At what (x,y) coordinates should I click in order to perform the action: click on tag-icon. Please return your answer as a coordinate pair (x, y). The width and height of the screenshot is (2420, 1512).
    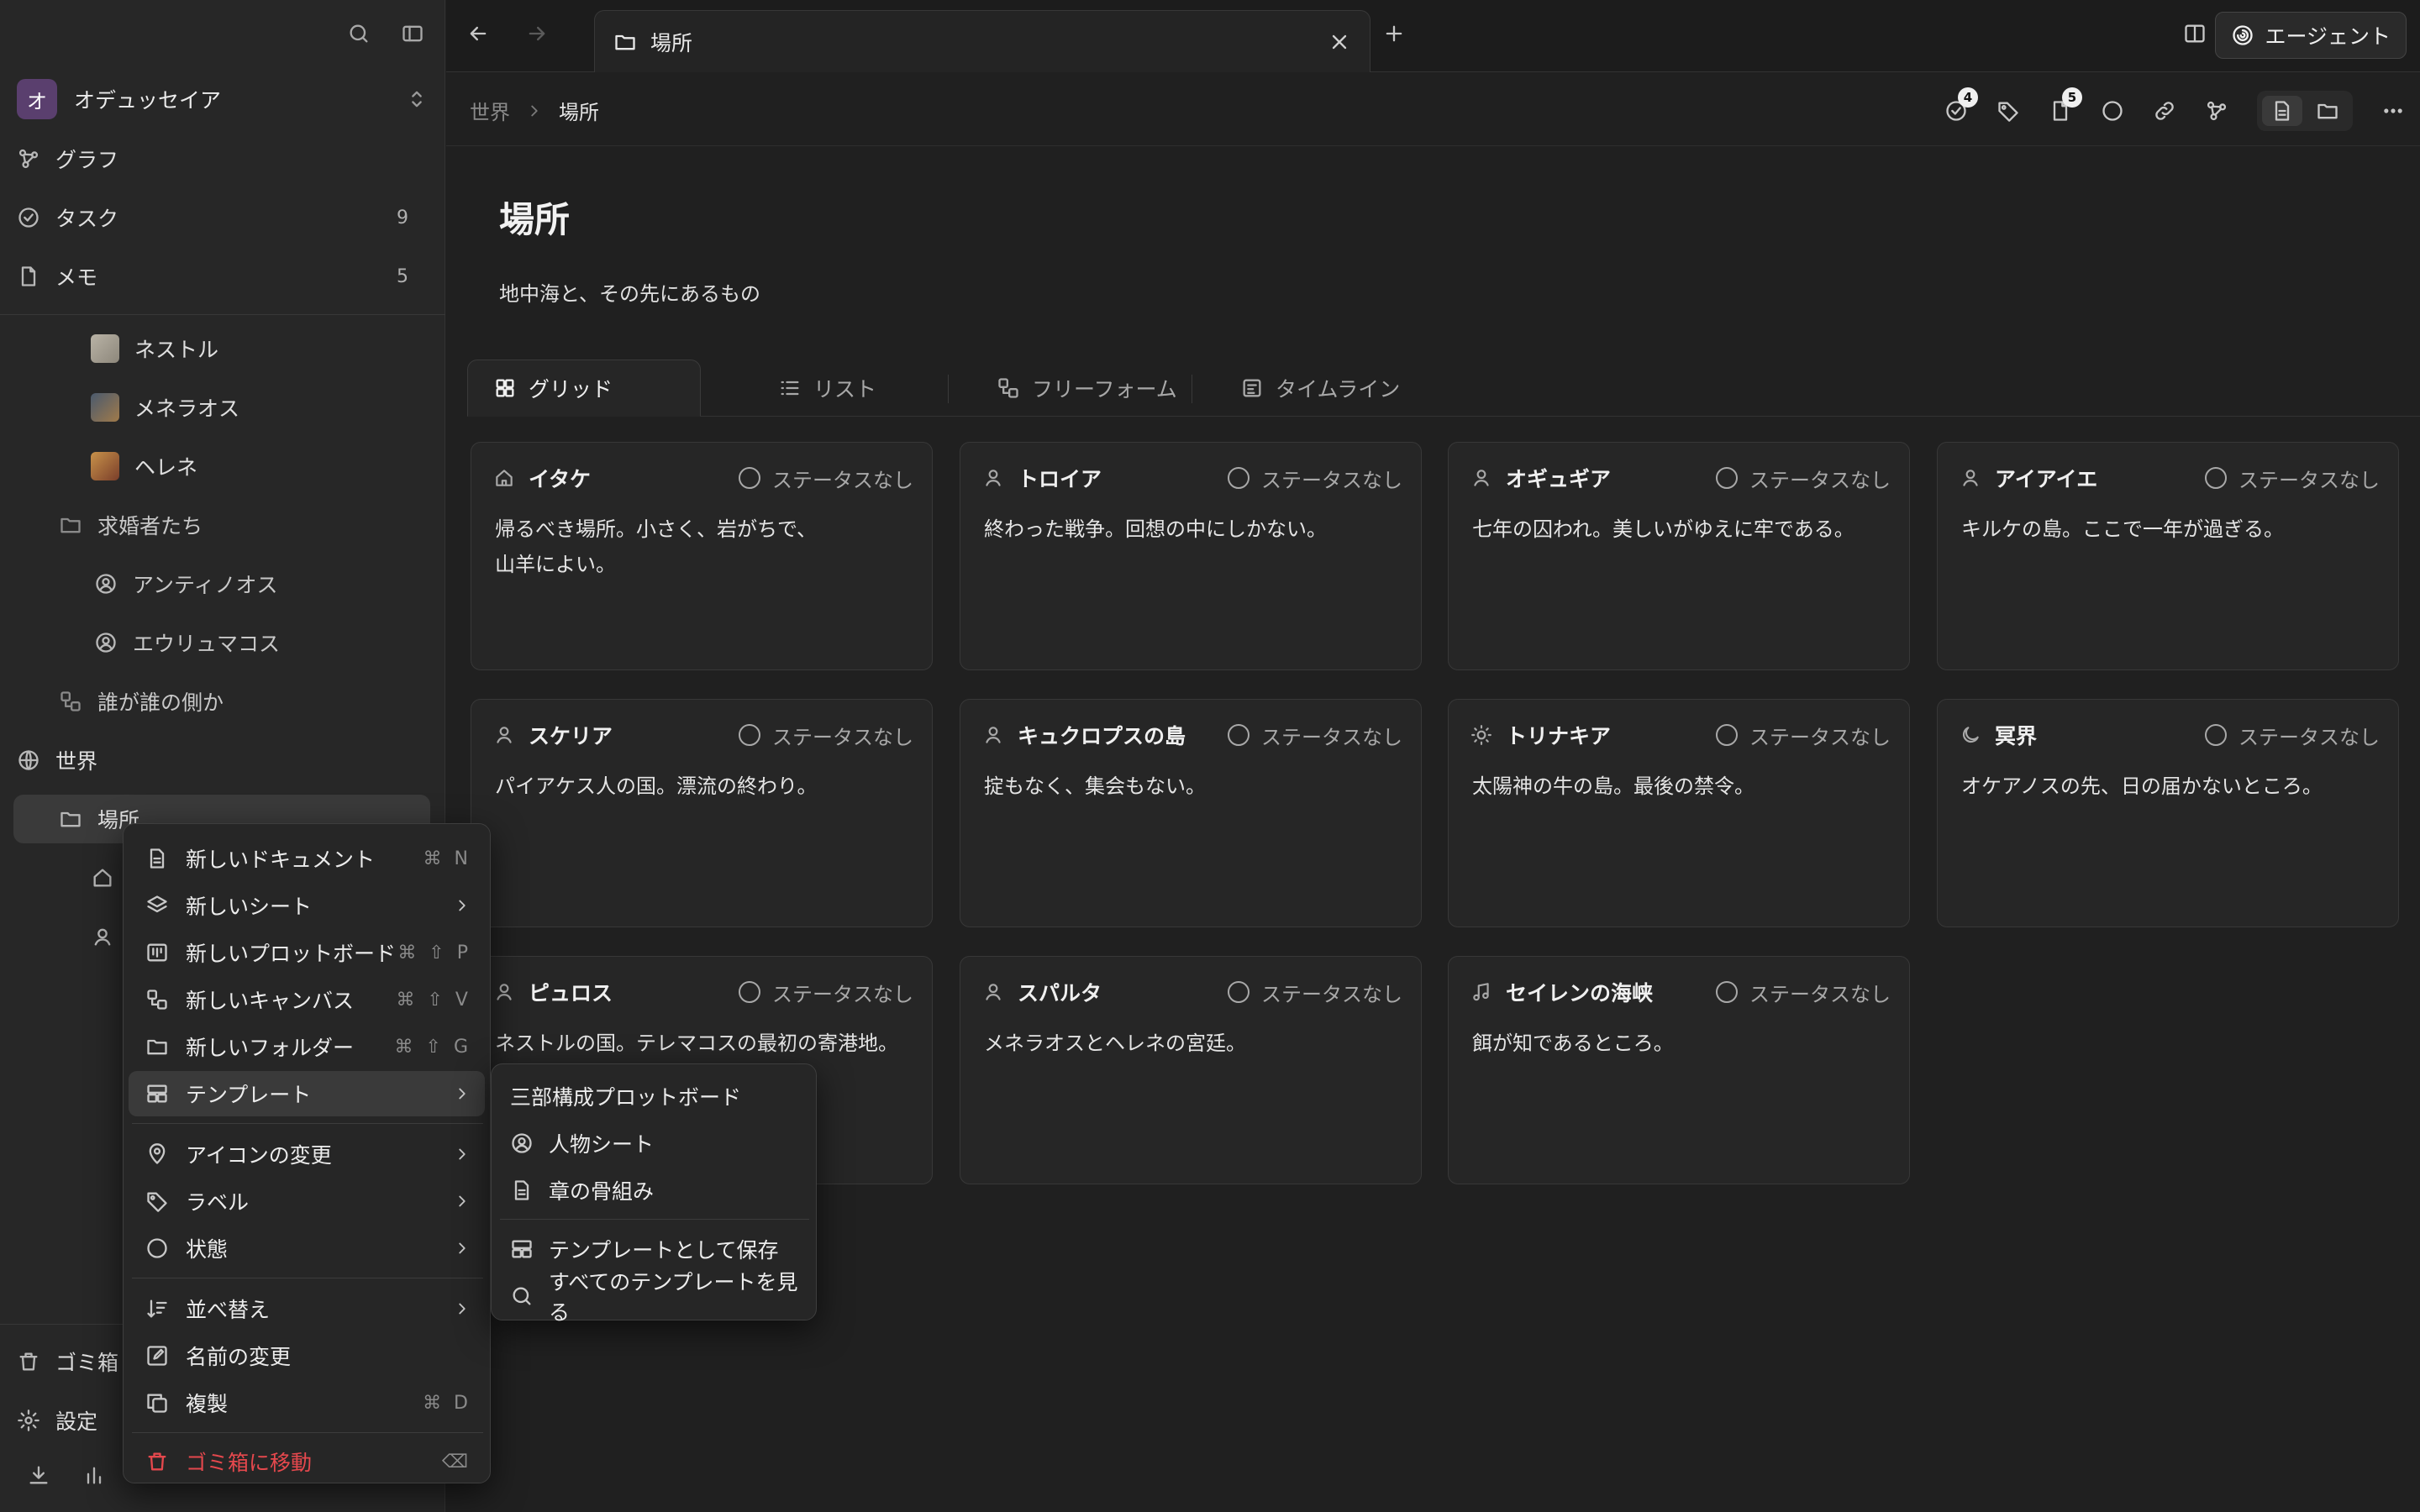
    Looking at the image, I should click on (2008, 111).